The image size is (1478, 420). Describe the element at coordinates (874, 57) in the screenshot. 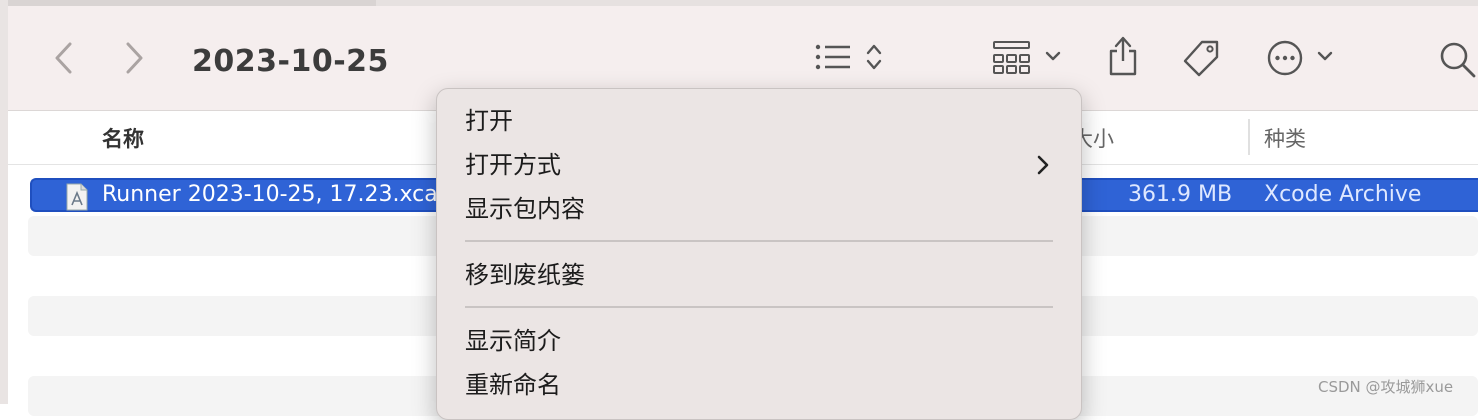

I see `sort-chevron-icon` at that location.